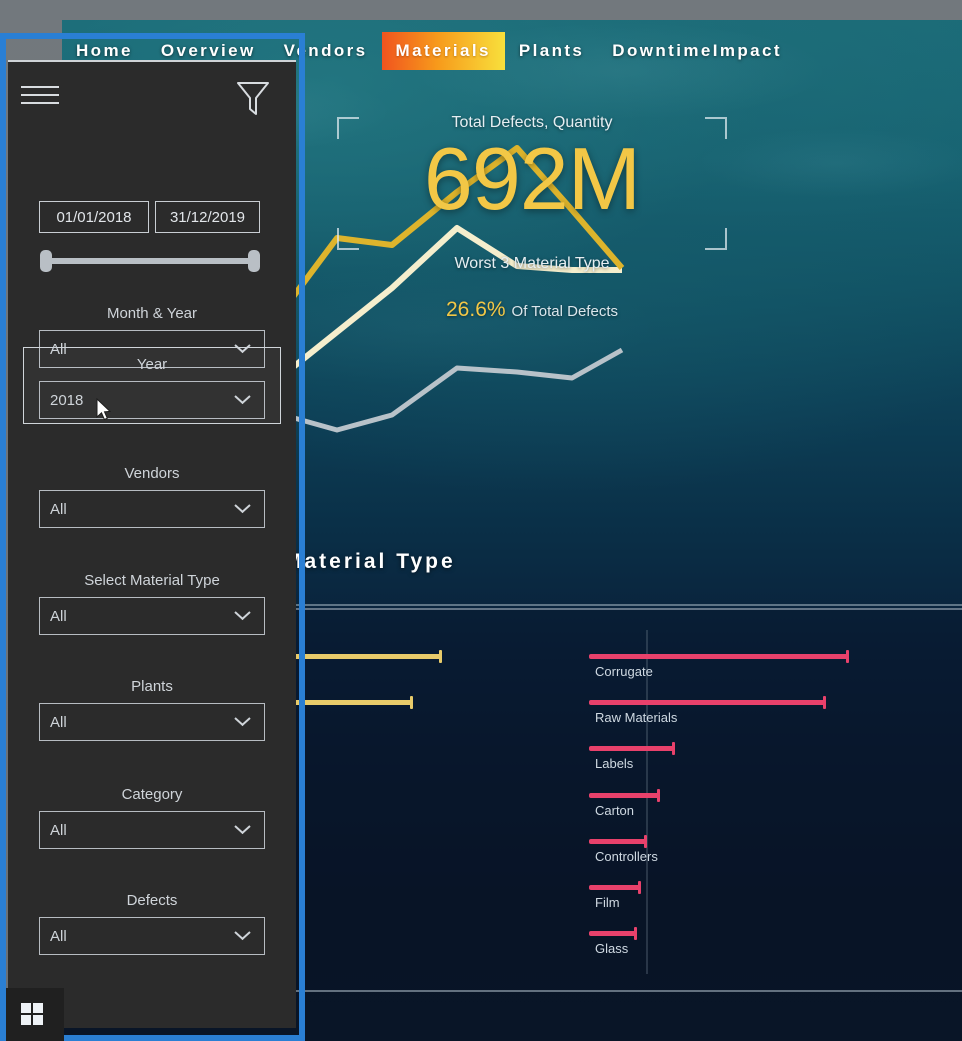 This screenshot has width=962, height=1041. Describe the element at coordinates (152, 509) in the screenshot. I see `vendors-select: All` at that location.